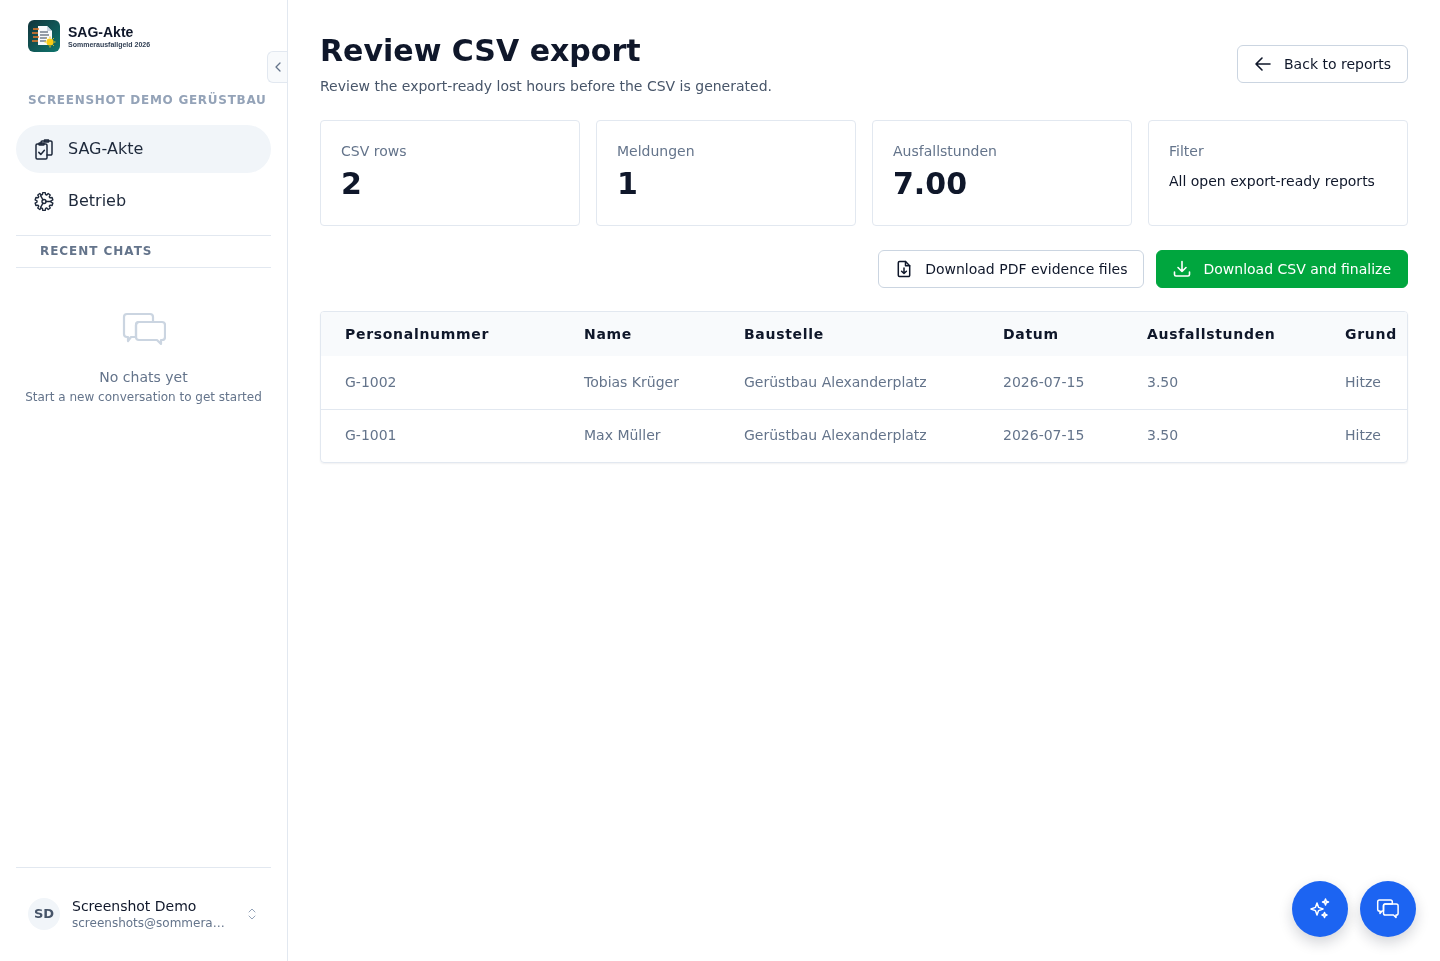 The image size is (1440, 961). Describe the element at coordinates (1272, 181) in the screenshot. I see `stat-value: All open export-ready reports` at that location.